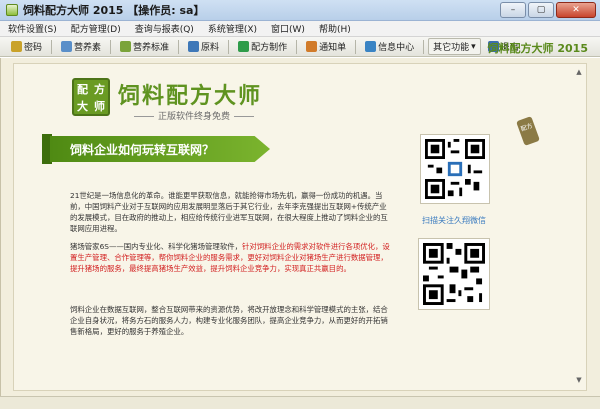 This screenshot has width=600, height=409. I want to click on logo-char: 配, so click(82, 89).